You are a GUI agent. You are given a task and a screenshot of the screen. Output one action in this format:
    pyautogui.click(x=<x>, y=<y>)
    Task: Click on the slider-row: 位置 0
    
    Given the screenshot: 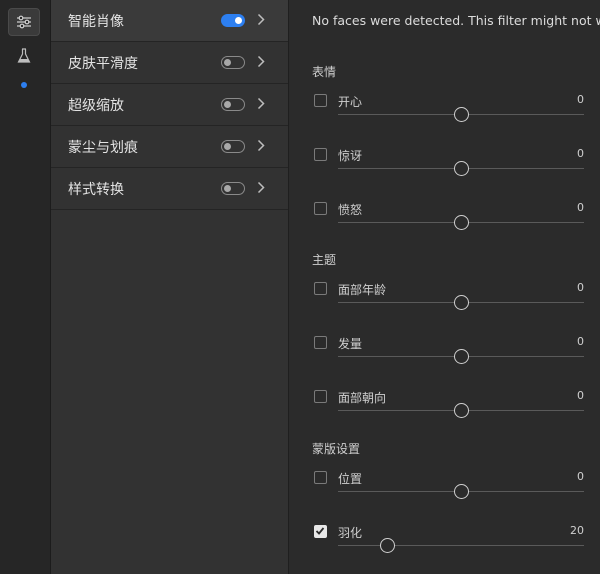 What is the action you would take?
    pyautogui.click(x=448, y=489)
    